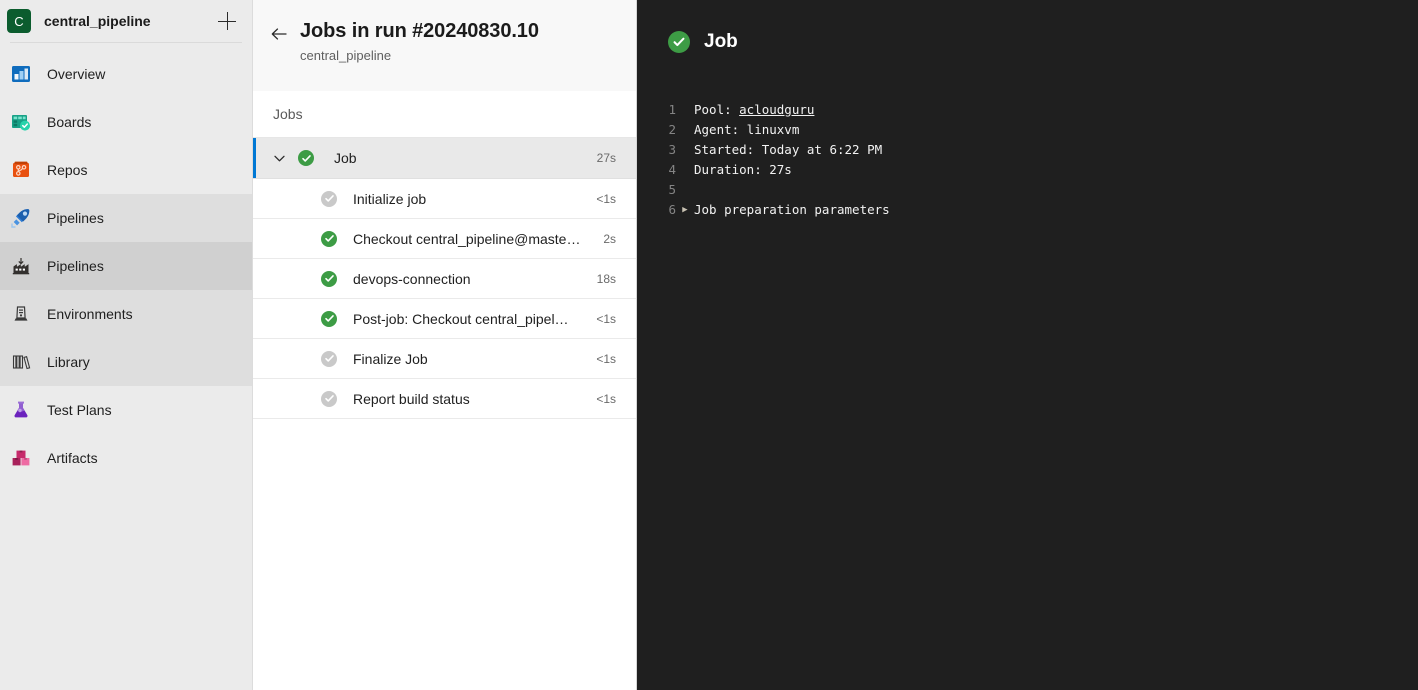 Image resolution: width=1418 pixels, height=690 pixels. I want to click on add-new-icon, so click(227, 21).